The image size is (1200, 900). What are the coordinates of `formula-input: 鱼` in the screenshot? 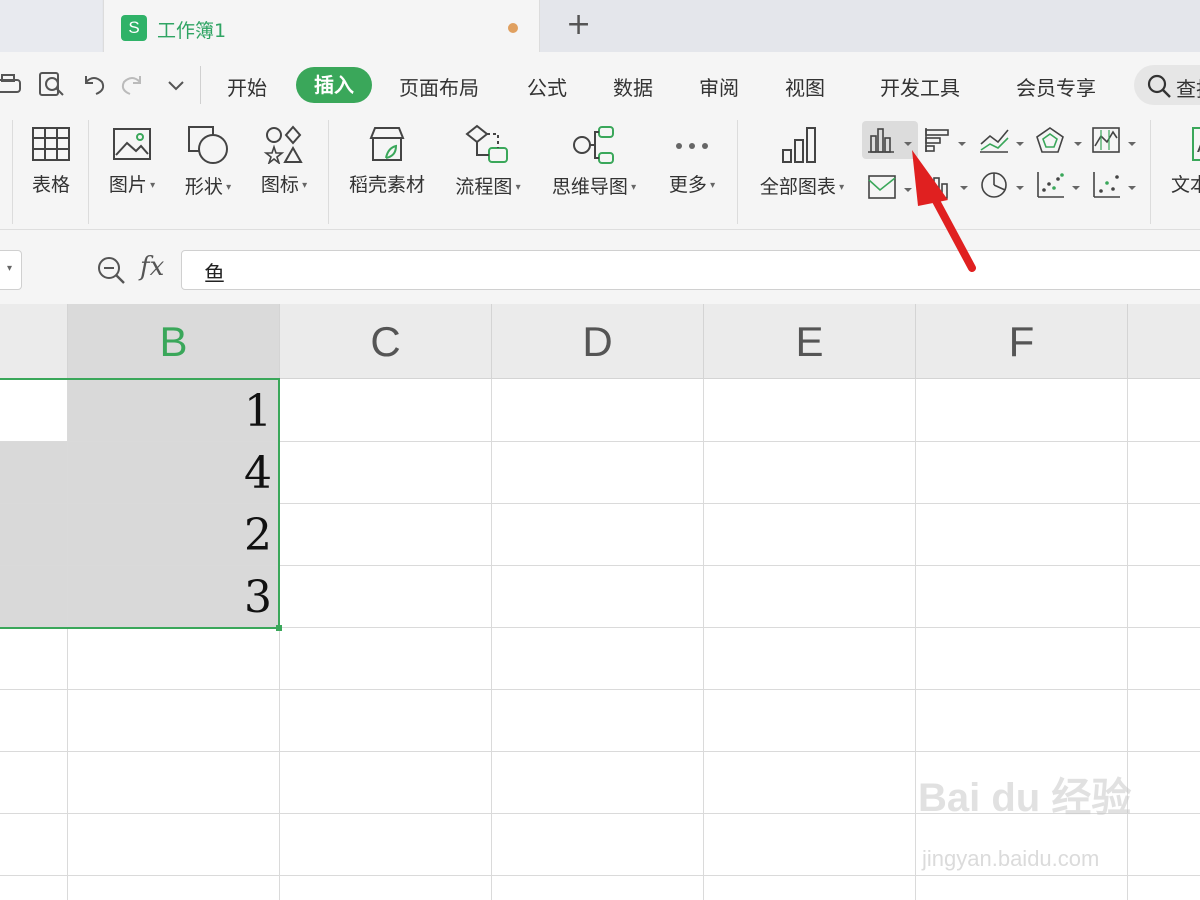 It's located at (690, 270).